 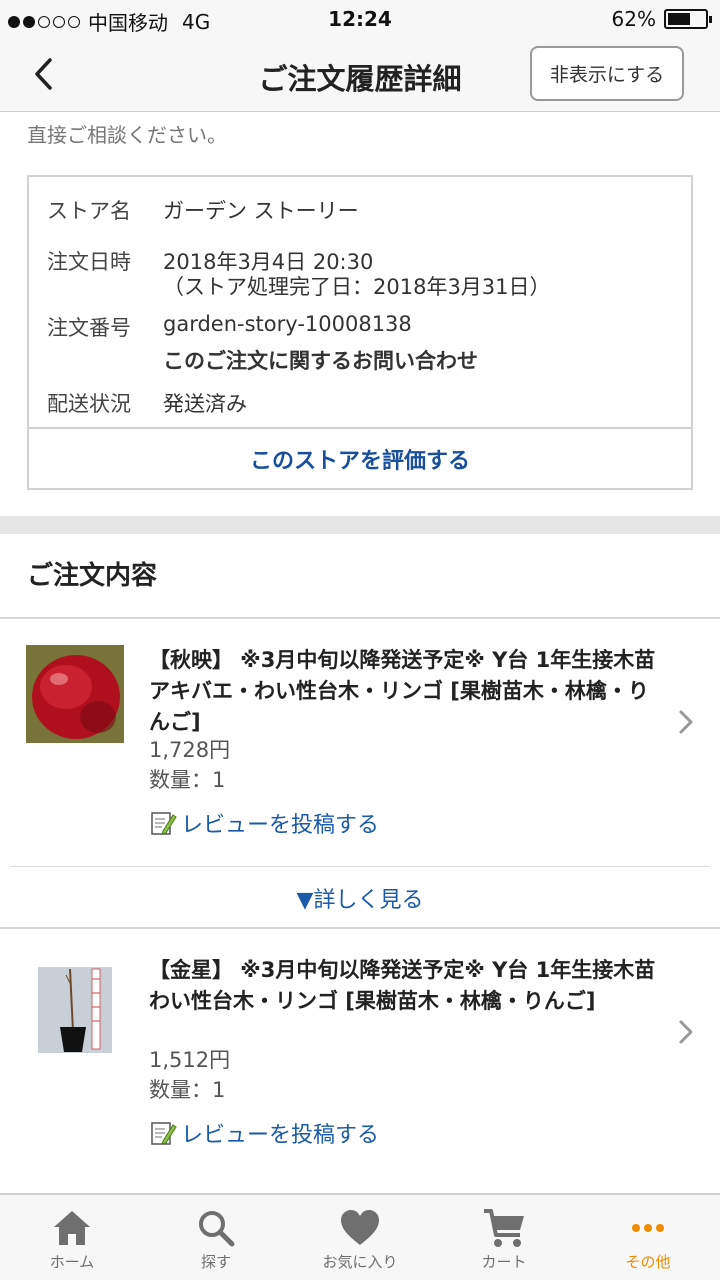 What do you see at coordinates (360, 525) in the screenshot?
I see `section-divider` at bounding box center [360, 525].